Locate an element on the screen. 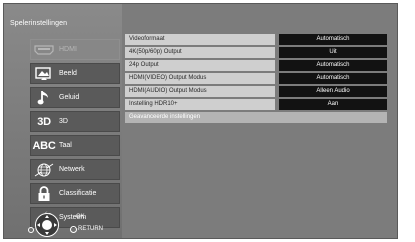 The image size is (415, 242). setting-value: Aan is located at coordinates (333, 104).